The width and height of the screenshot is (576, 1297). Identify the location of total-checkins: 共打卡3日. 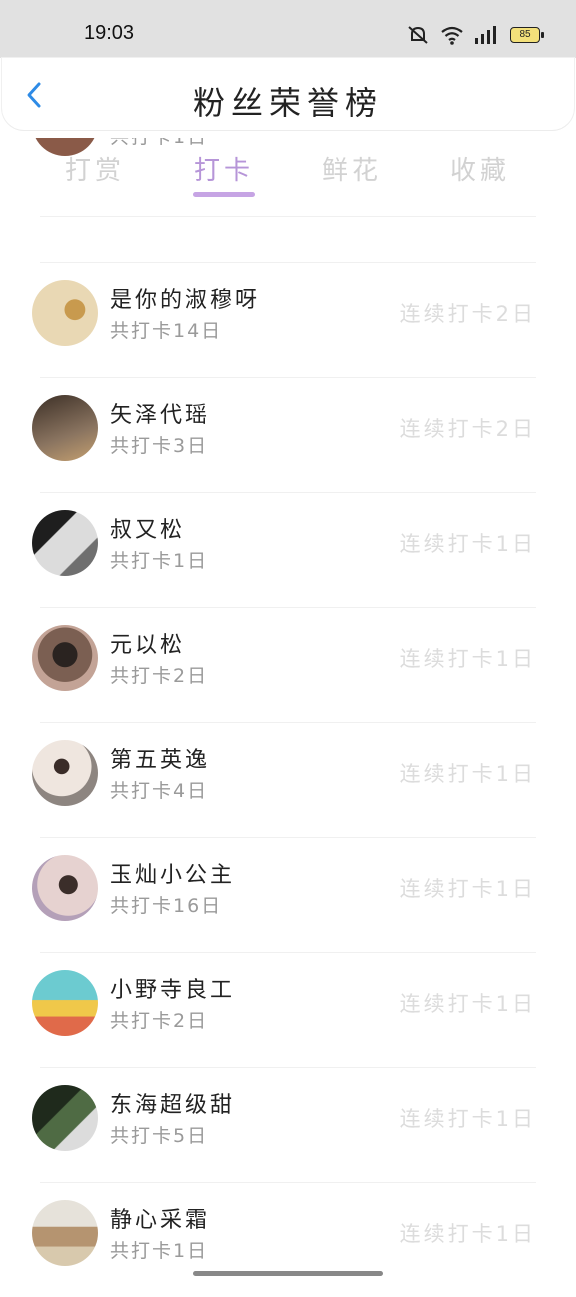
(159, 446).